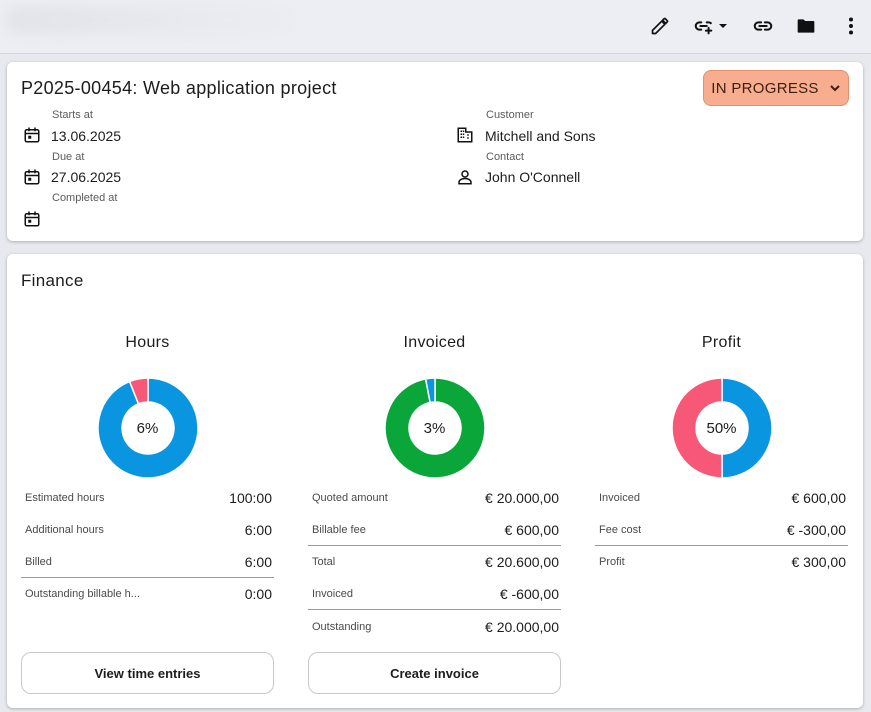  Describe the element at coordinates (660, 26) in the screenshot. I see `edit-icon` at that location.